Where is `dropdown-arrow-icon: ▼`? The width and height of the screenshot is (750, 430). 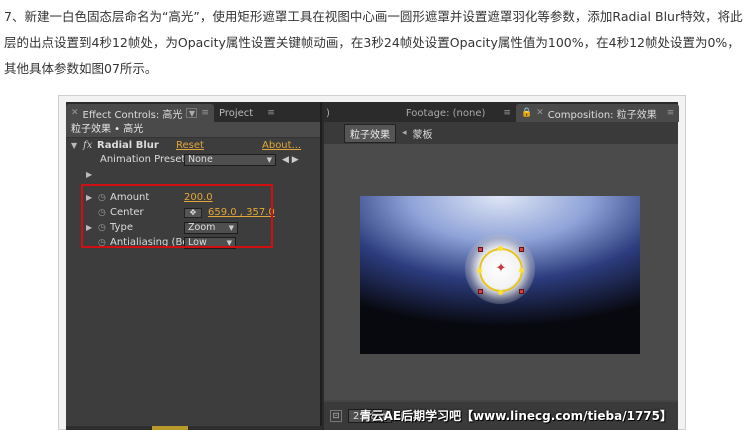
dropdown-arrow-icon: ▼ is located at coordinates (192, 113).